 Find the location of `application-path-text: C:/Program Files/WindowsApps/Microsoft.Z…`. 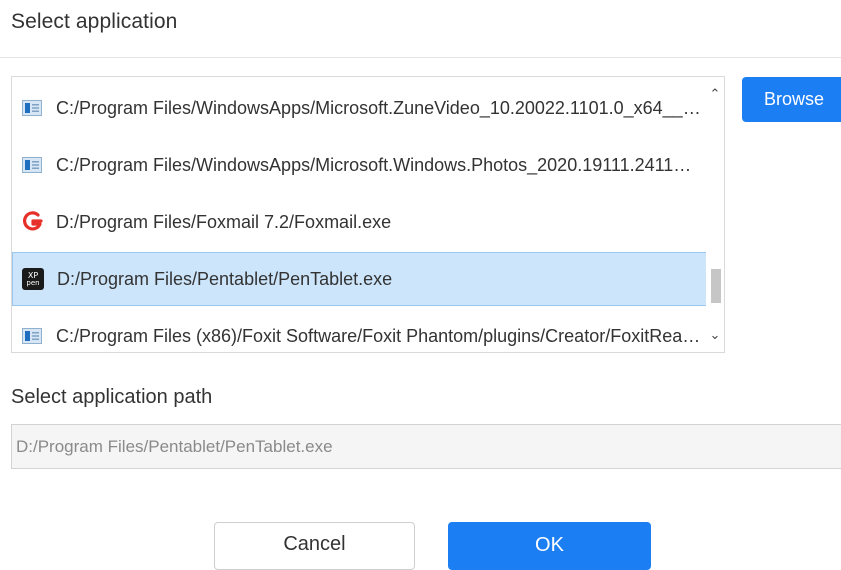

application-path-text: C:/Program Files/WindowsApps/Microsoft.Z… is located at coordinates (378, 107).